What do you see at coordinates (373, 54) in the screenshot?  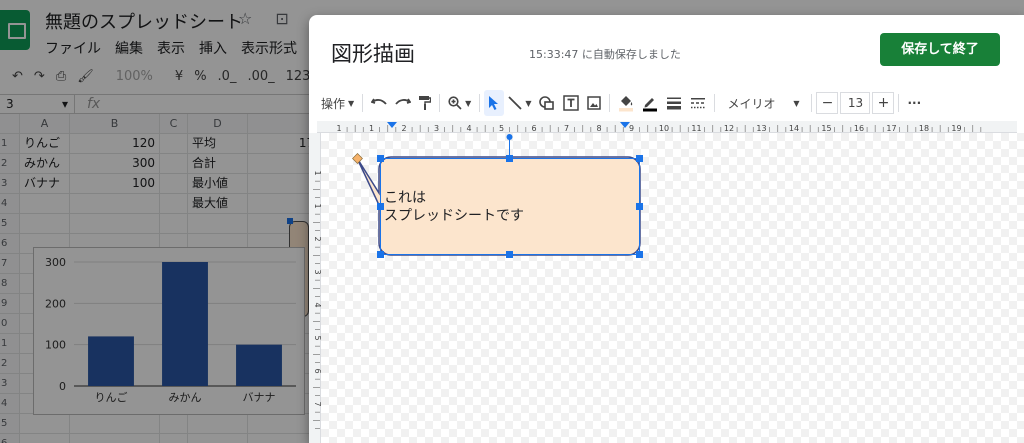 I see `dialog-title: 図形描画` at bounding box center [373, 54].